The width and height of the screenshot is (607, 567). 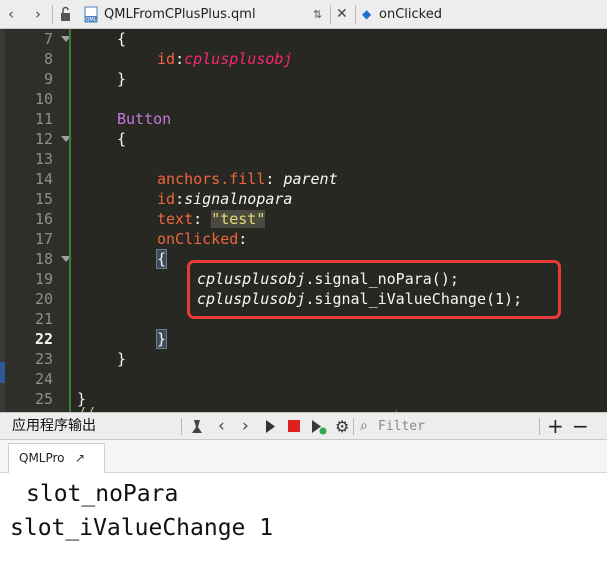 What do you see at coordinates (102, 494) in the screenshot?
I see `output-line: slot_noPara` at bounding box center [102, 494].